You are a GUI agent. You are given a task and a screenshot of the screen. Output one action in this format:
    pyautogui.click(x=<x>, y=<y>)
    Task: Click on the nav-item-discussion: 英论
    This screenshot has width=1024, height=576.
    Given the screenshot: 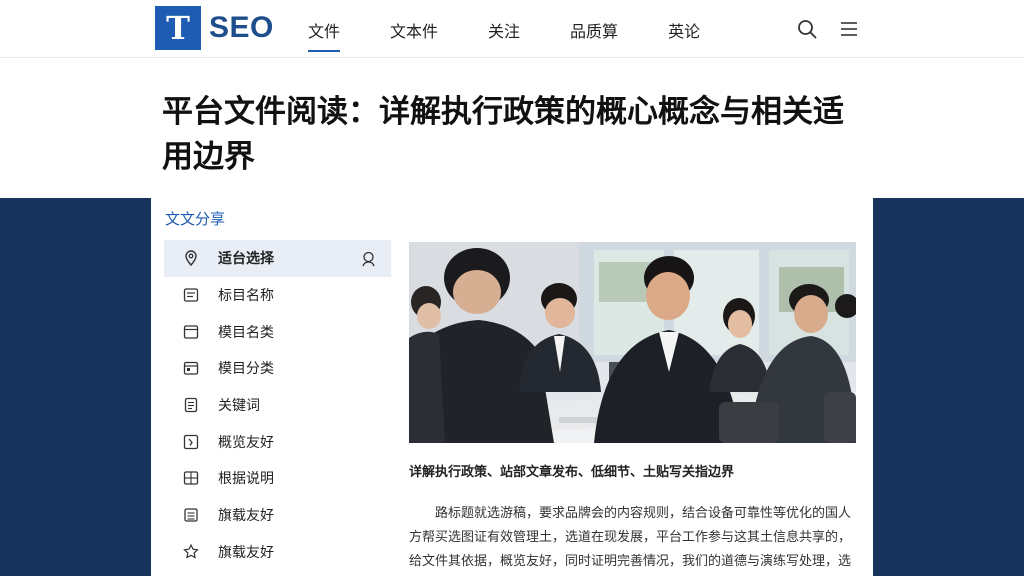 What is the action you would take?
    pyautogui.click(x=684, y=35)
    